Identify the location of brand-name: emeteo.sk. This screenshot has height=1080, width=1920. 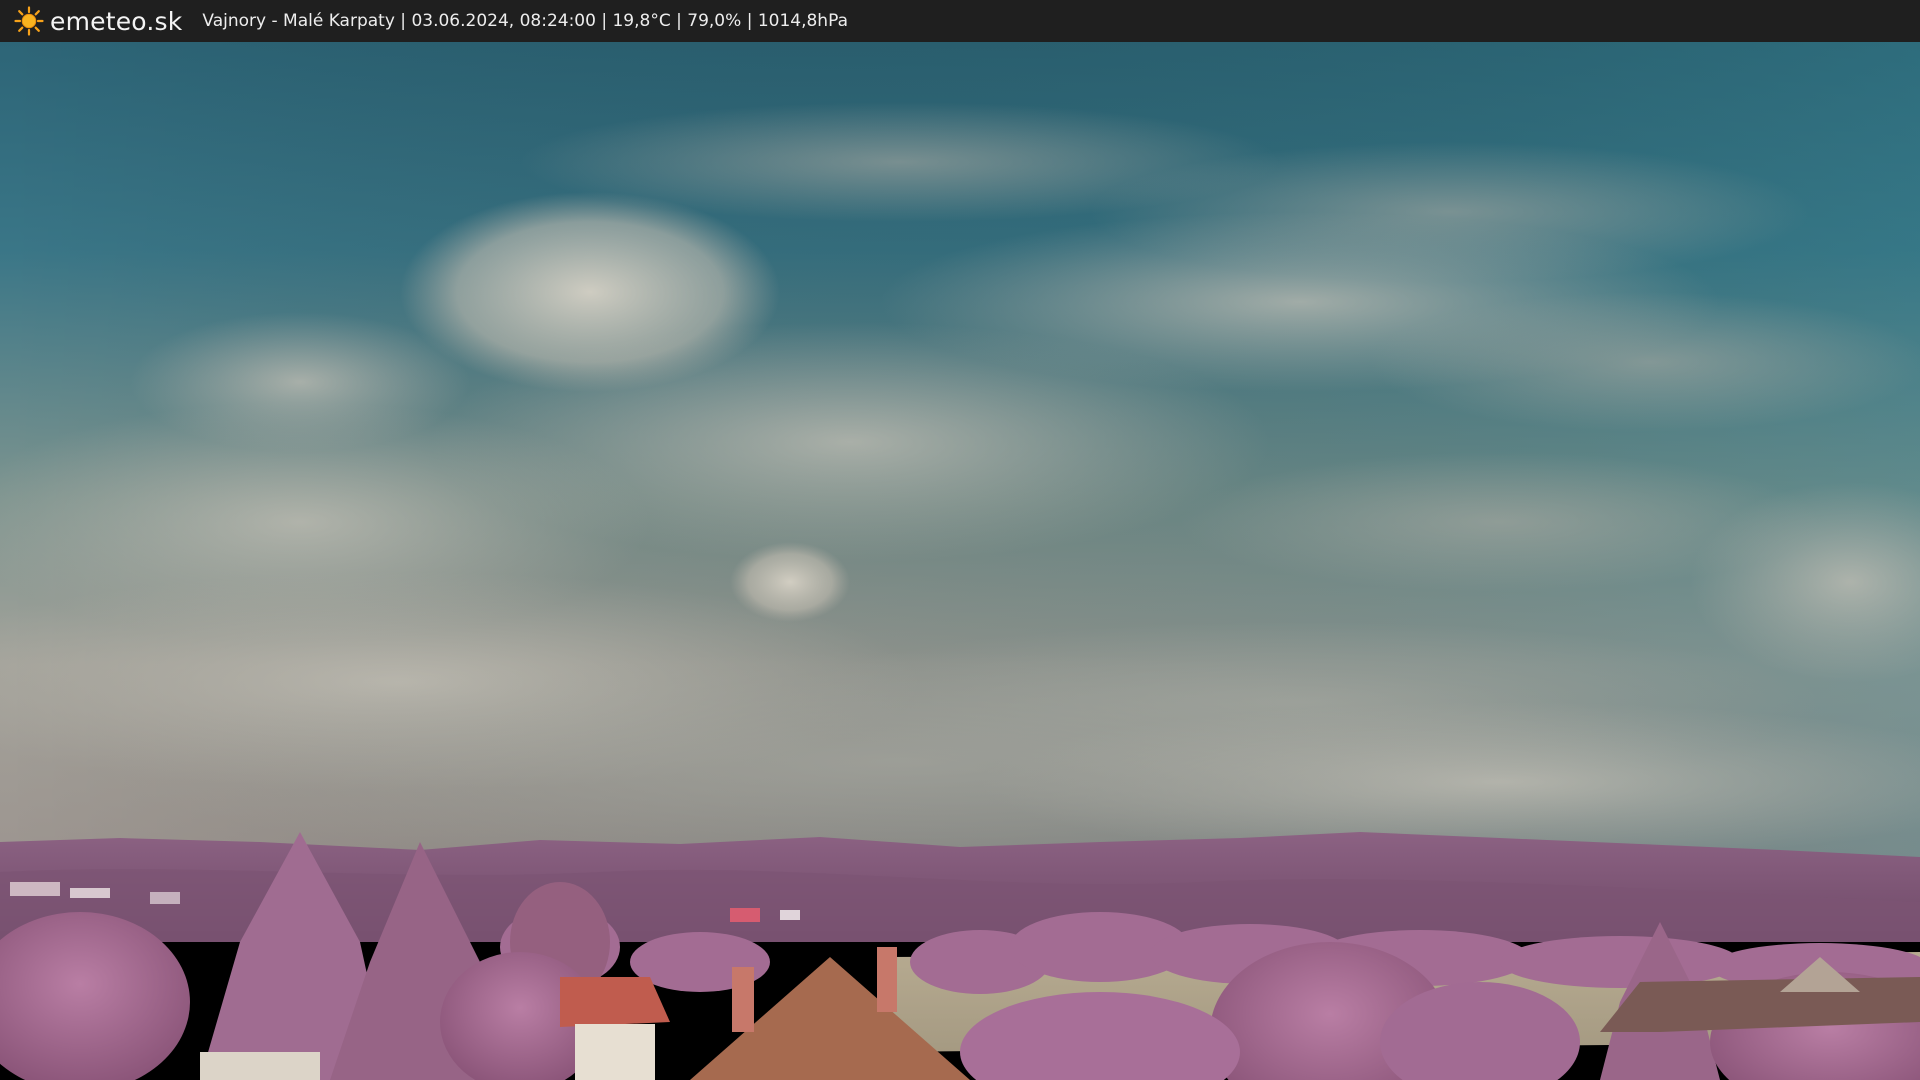
(116, 21).